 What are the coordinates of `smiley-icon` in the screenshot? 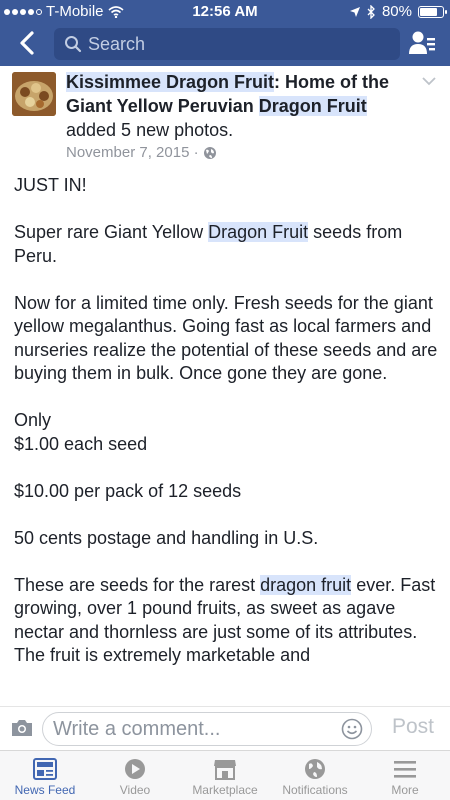 It's located at (352, 729).